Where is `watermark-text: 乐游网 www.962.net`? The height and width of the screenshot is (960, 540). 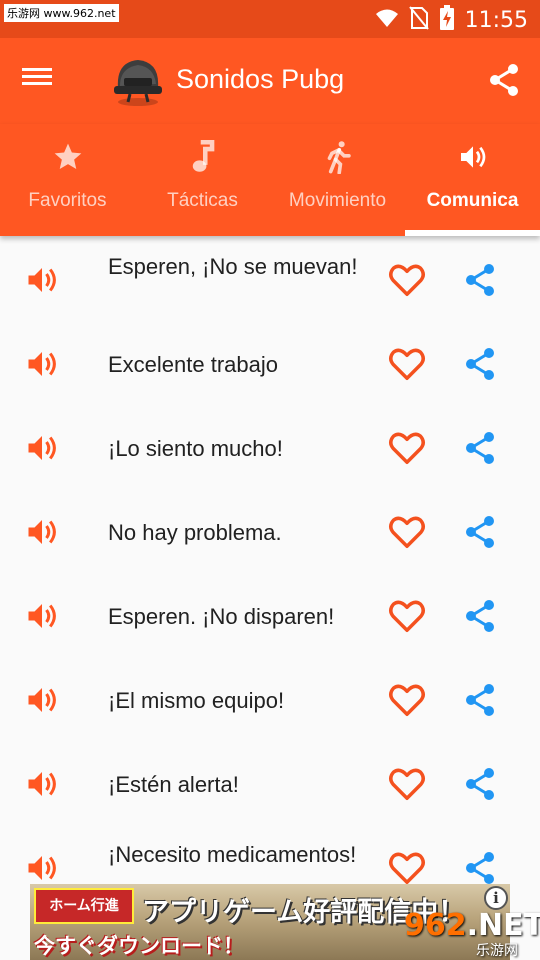
watermark-text: 乐游网 www.962.net is located at coordinates (61, 13).